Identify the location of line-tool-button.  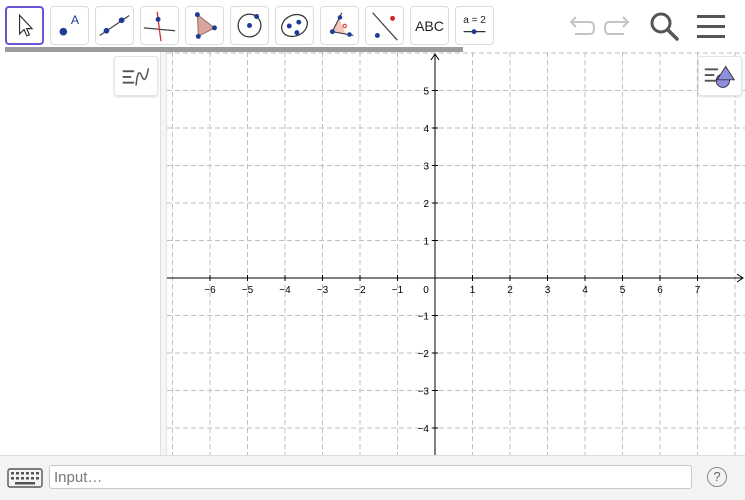
(114, 25).